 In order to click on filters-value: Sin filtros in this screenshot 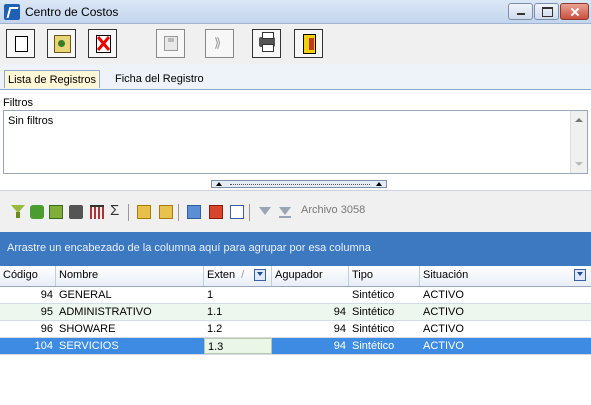, I will do `click(31, 121)`.